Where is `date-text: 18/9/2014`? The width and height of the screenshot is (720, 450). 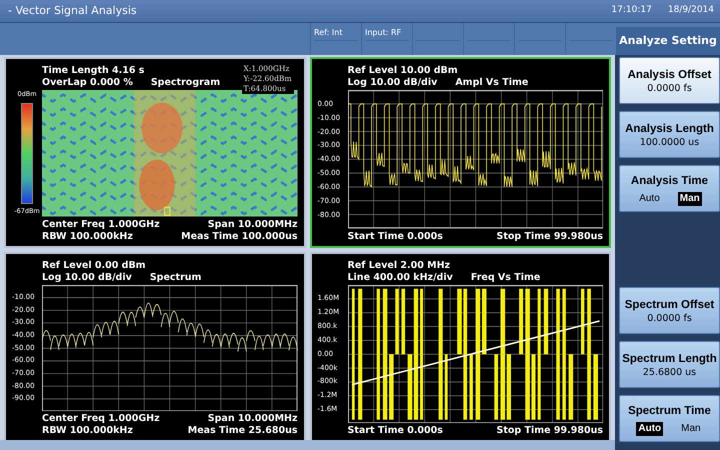
date-text: 18/9/2014 is located at coordinates (691, 11).